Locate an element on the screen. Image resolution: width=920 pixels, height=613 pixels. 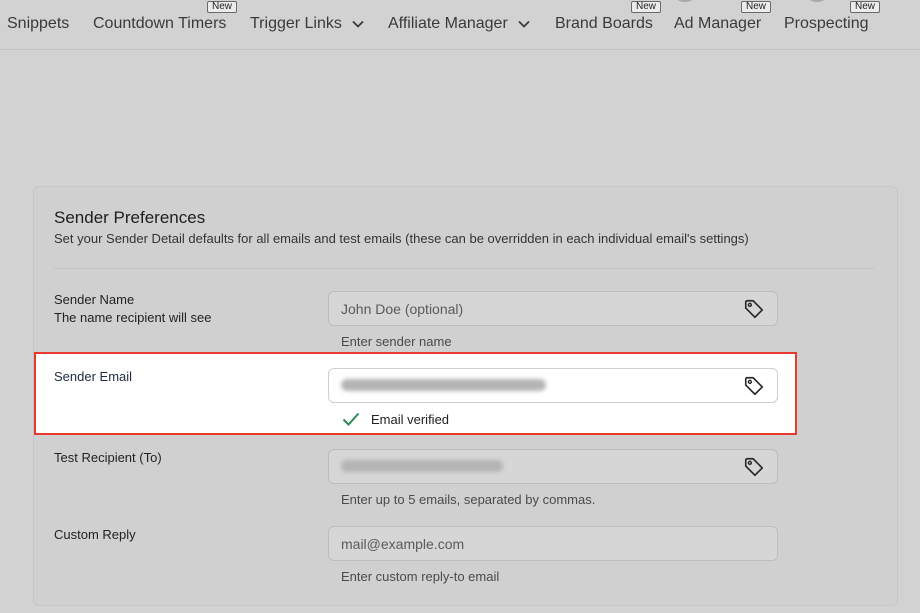
sender-name-placeholder: John Doe (optional) is located at coordinates (402, 309).